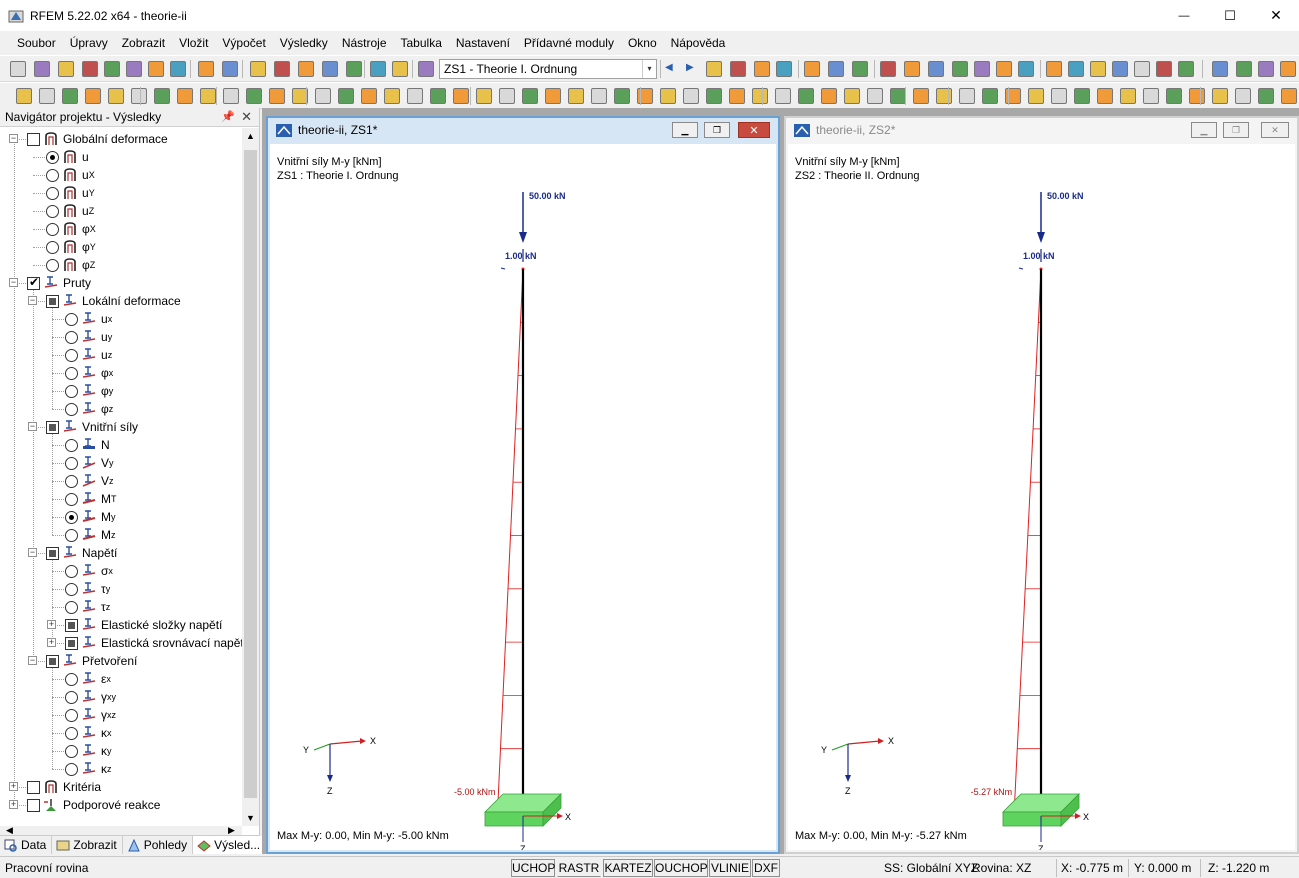 Image resolution: width=1299 pixels, height=878 pixels. Describe the element at coordinates (120, 589) in the screenshot. I see `tree-item-tau-y: τy` at that location.